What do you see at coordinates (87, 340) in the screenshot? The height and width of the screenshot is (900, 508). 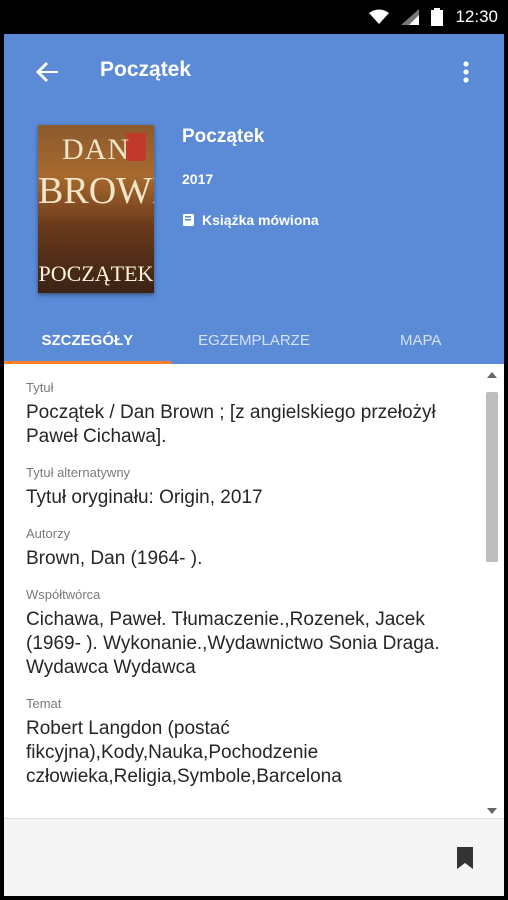 I see `tab-details: SZCZEGÓŁY` at bounding box center [87, 340].